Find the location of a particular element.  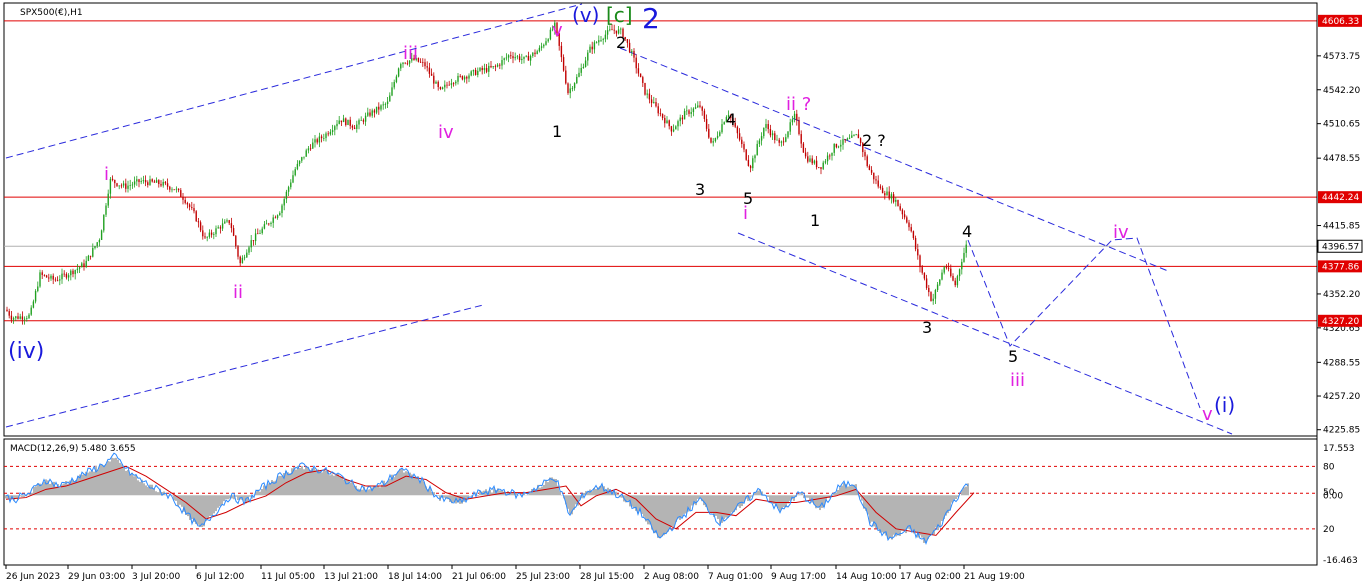

wave-label: 1 is located at coordinates (557, 131).